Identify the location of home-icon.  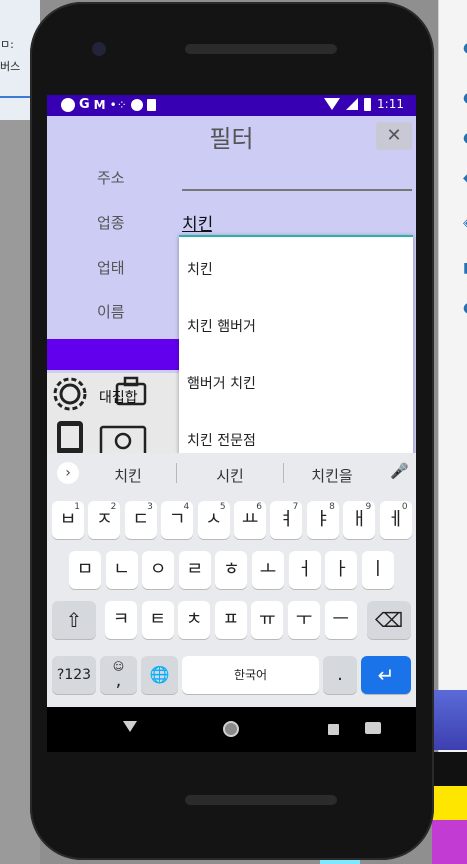
(231, 729).